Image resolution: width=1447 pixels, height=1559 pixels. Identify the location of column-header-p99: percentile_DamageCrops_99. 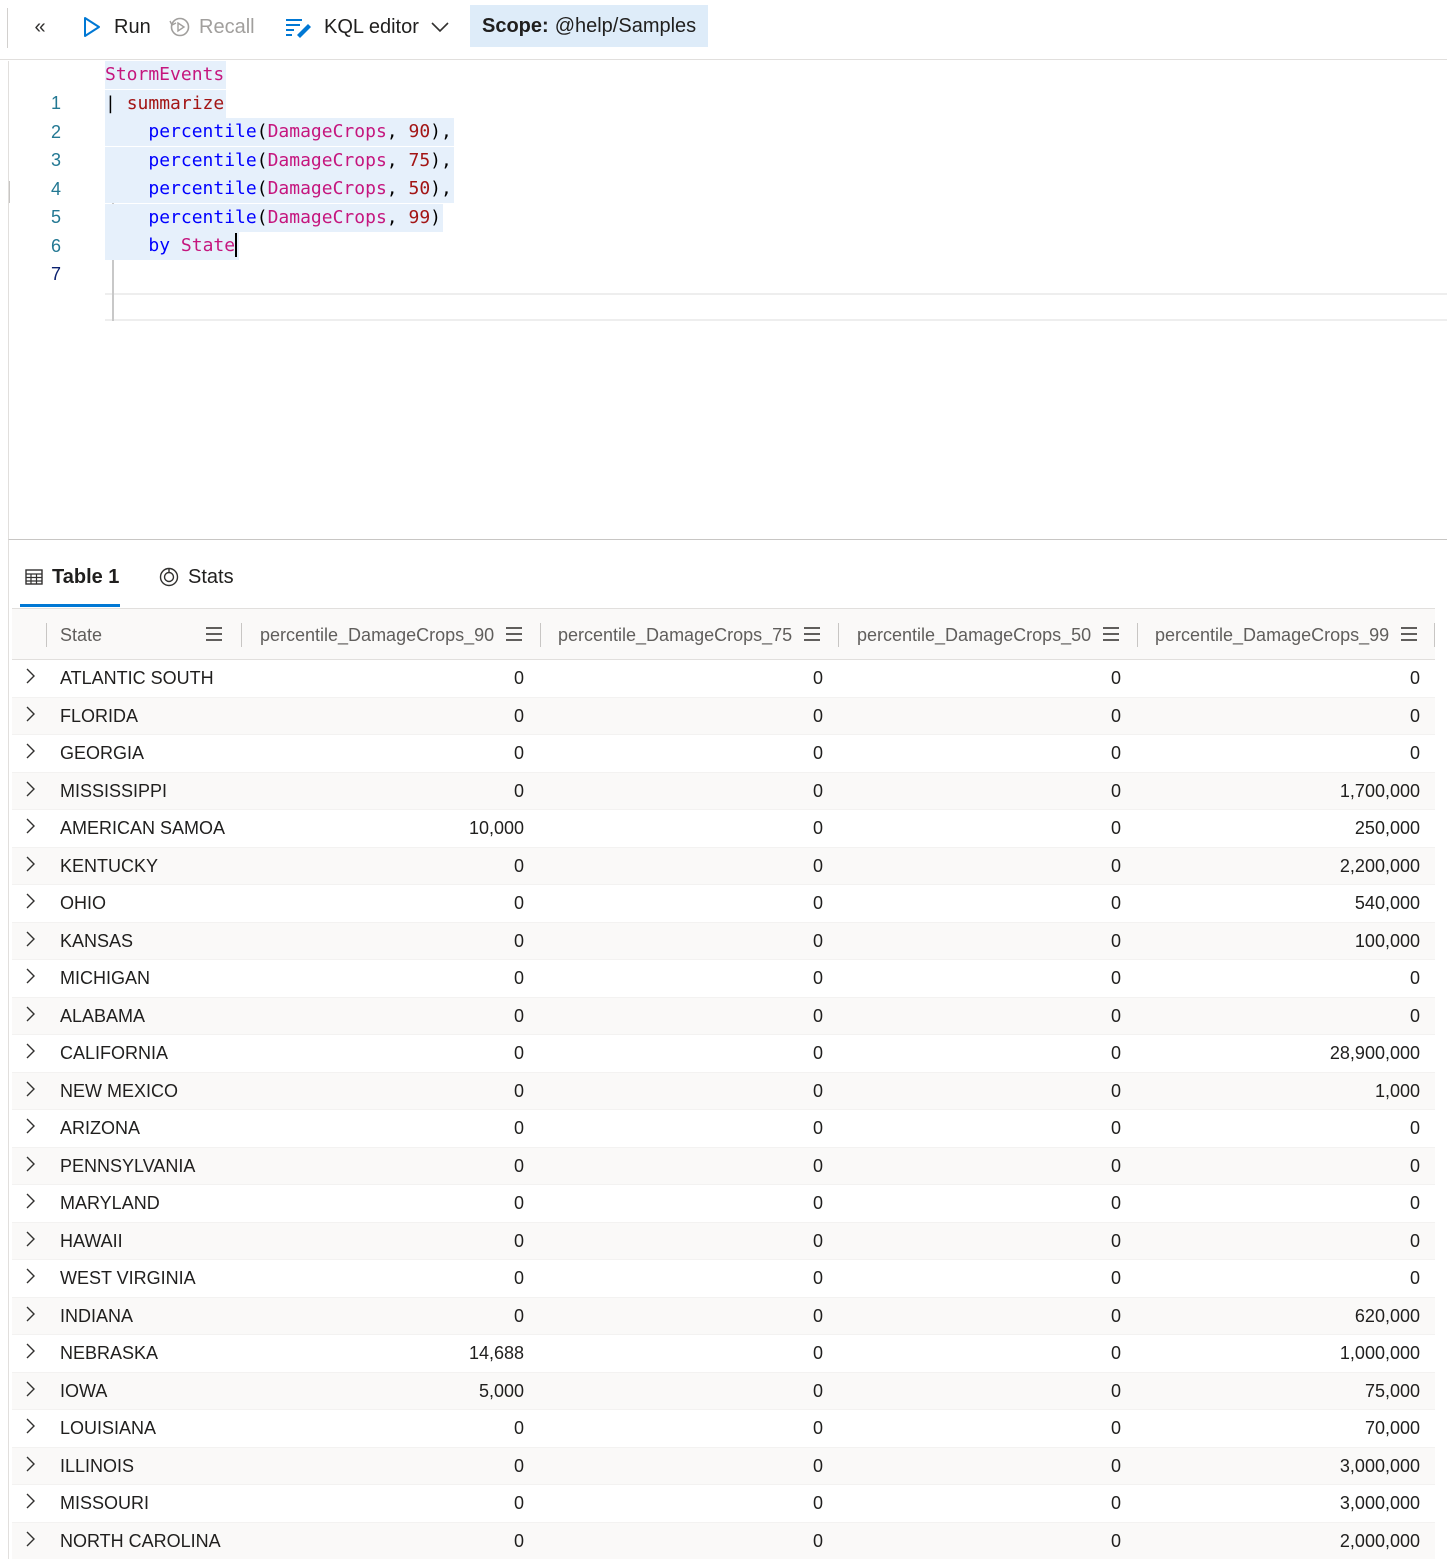
(1295, 635).